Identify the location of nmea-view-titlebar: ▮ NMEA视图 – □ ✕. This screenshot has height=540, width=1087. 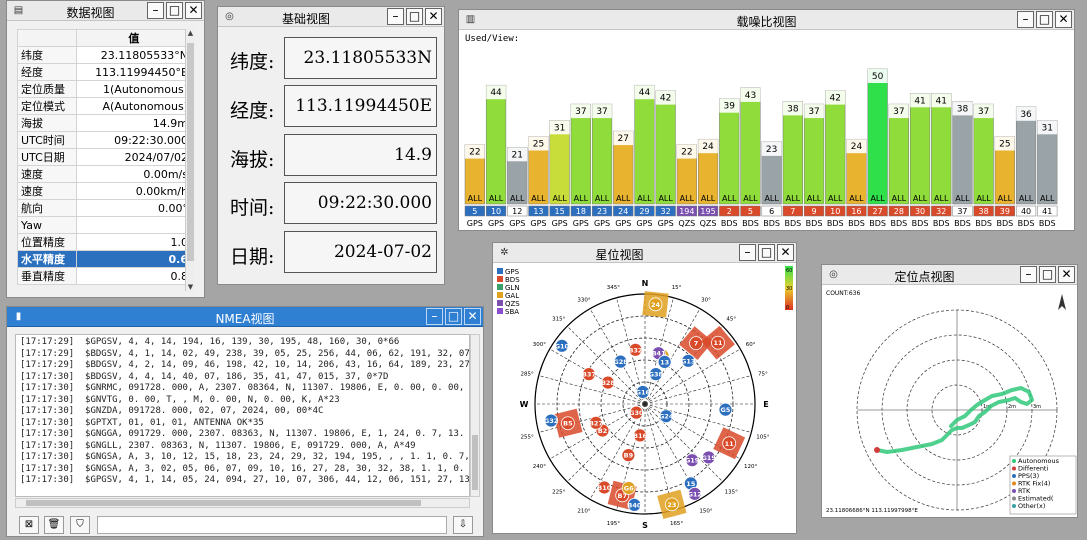
(245, 317).